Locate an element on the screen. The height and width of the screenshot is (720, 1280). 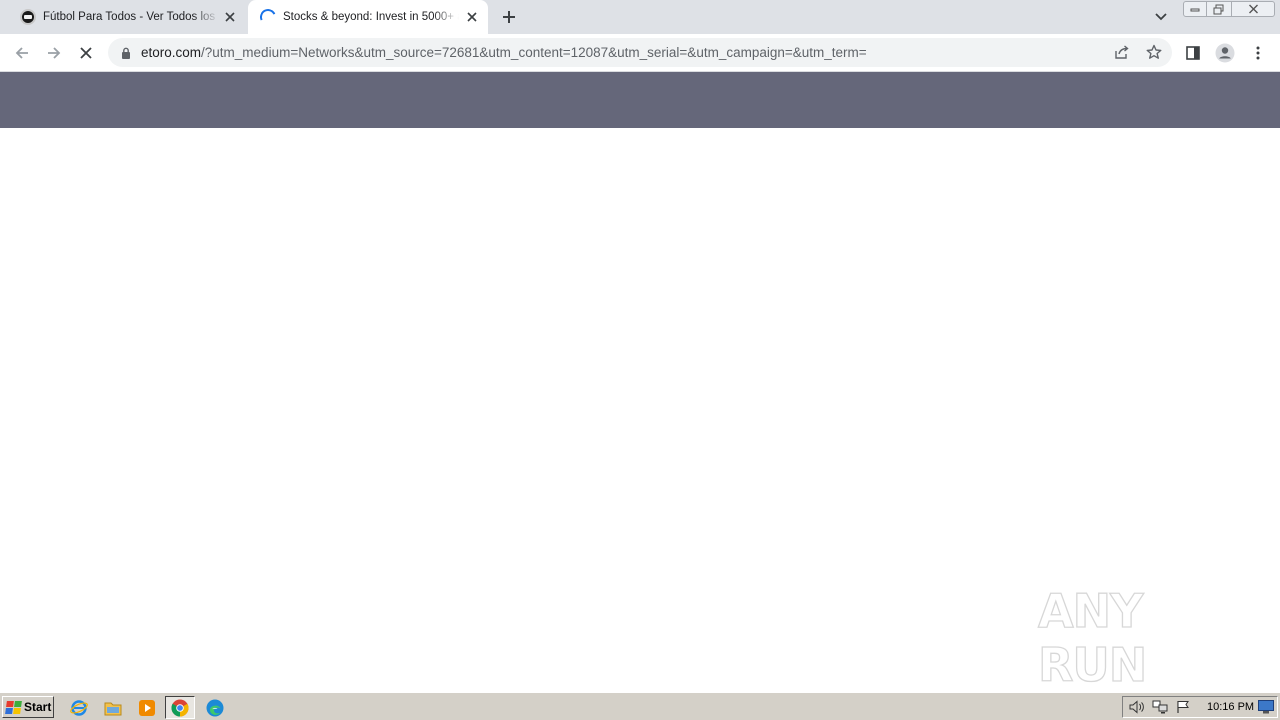
media-player-icon is located at coordinates (147, 708).